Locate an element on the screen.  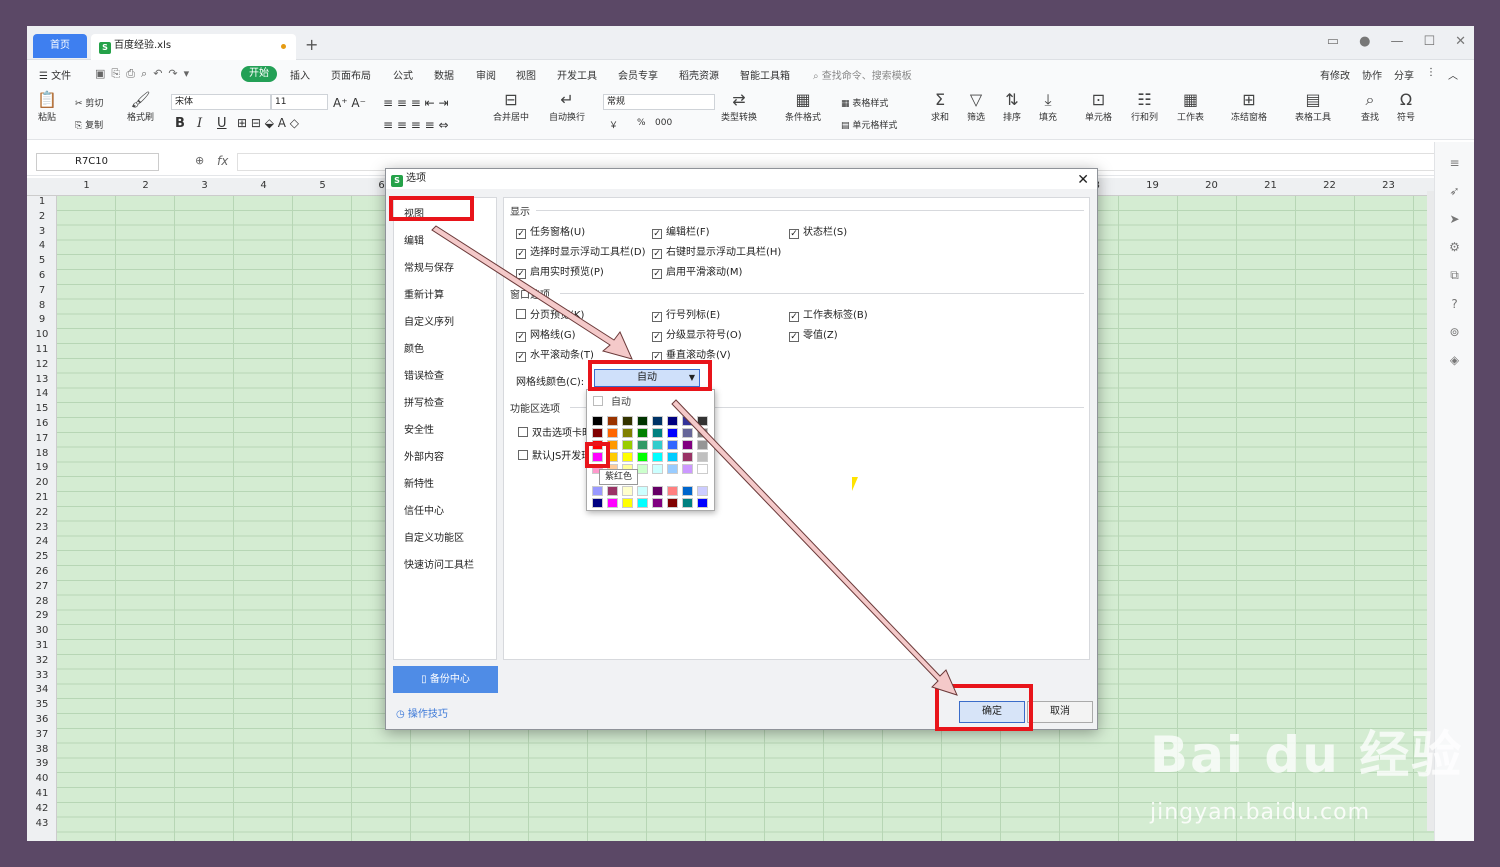
row-label: 15 is located at coordinates (42, 408).